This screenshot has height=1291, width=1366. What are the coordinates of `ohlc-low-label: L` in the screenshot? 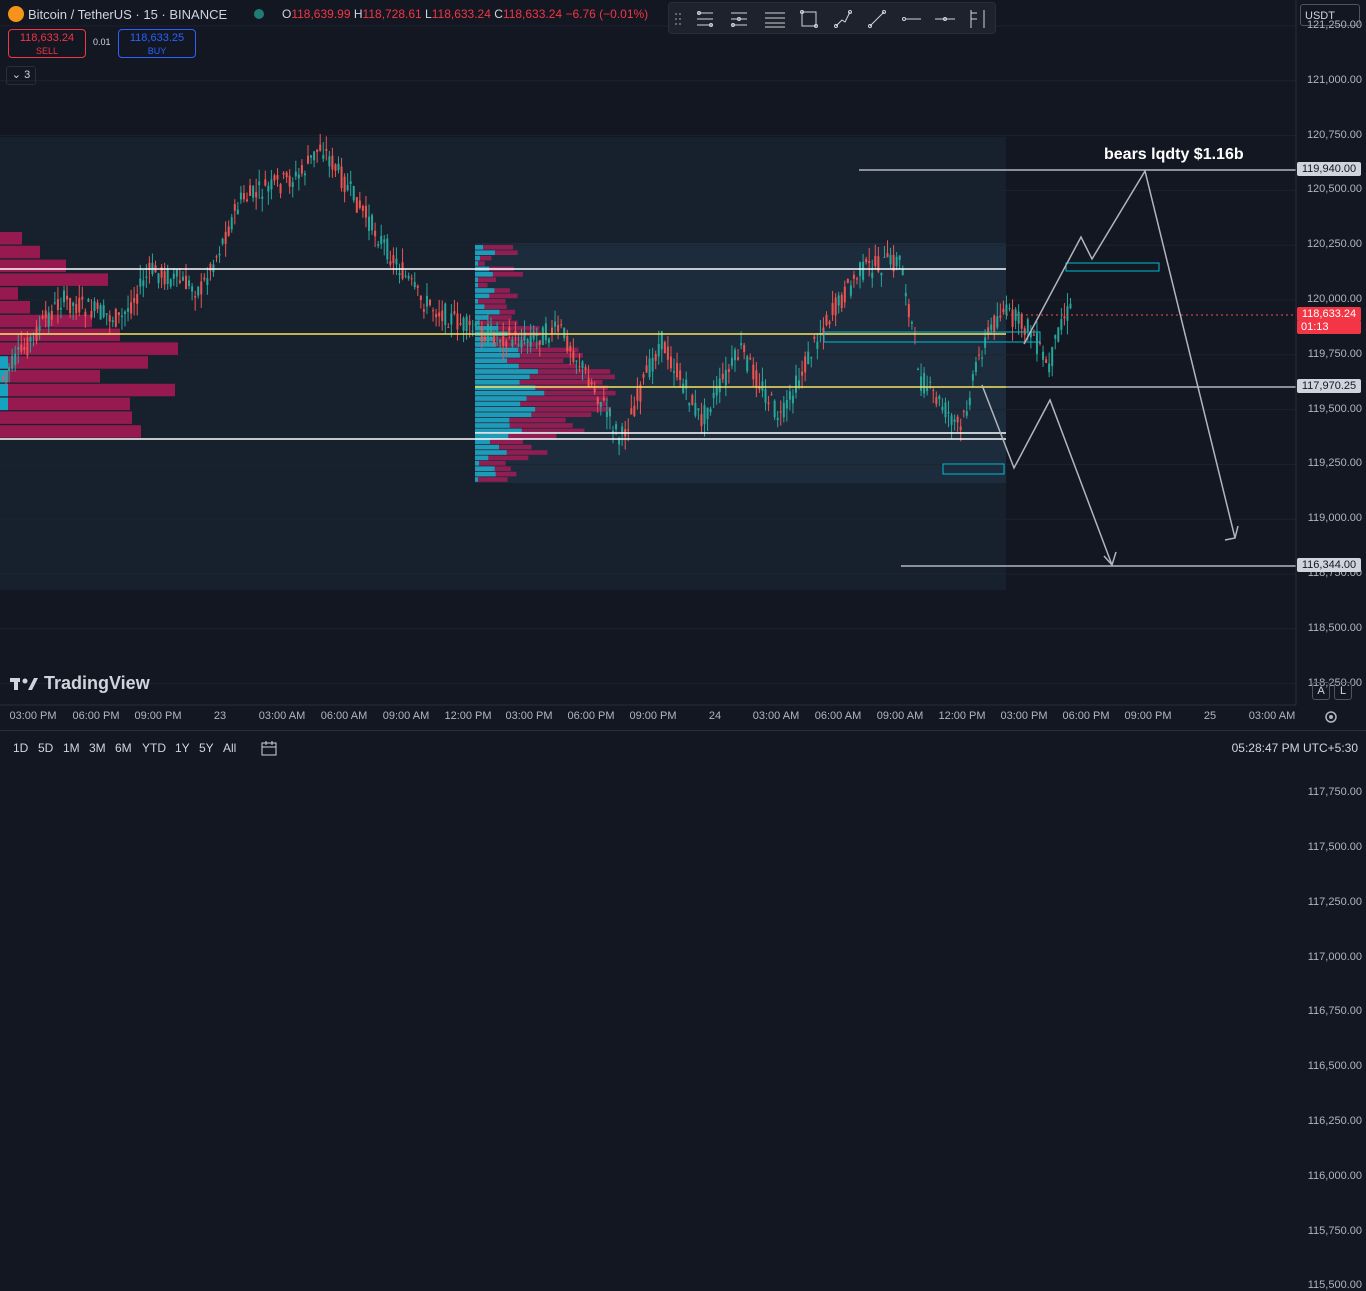 It's located at (428, 14).